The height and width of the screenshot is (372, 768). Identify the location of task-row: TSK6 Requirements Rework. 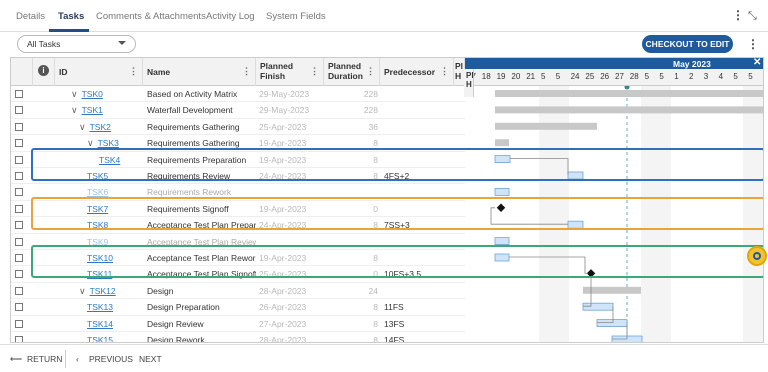
(238, 192).